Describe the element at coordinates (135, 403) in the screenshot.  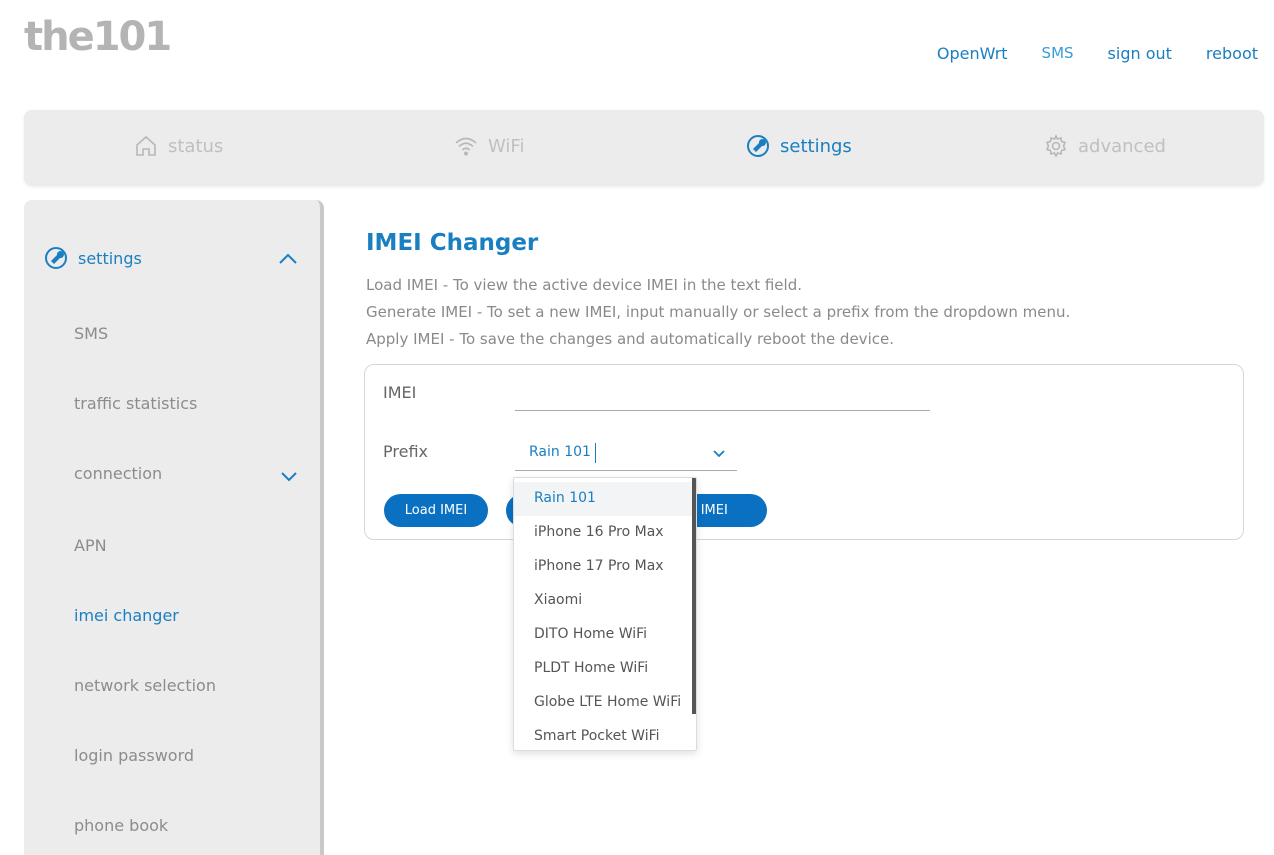
I see `sidebar-item-traffic-statistics: traffic statistics` at that location.